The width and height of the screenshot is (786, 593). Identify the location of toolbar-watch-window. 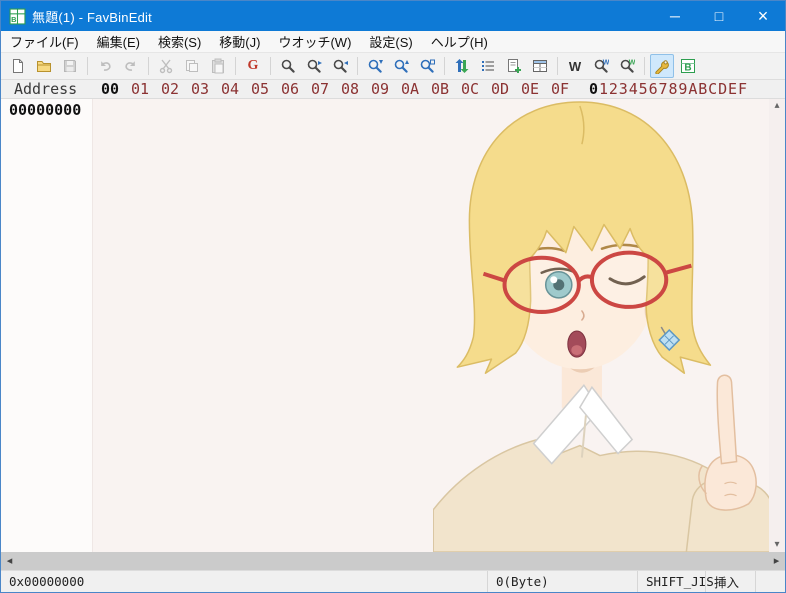
(540, 66).